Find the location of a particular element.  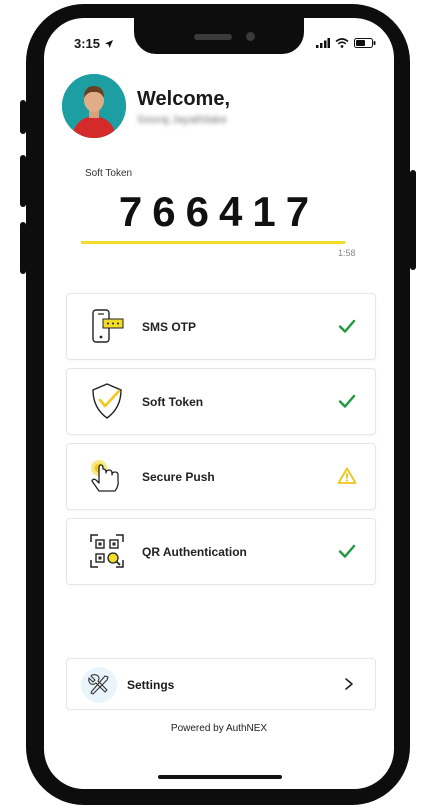

wrench-screwdriver-icon is located at coordinates (98, 684).